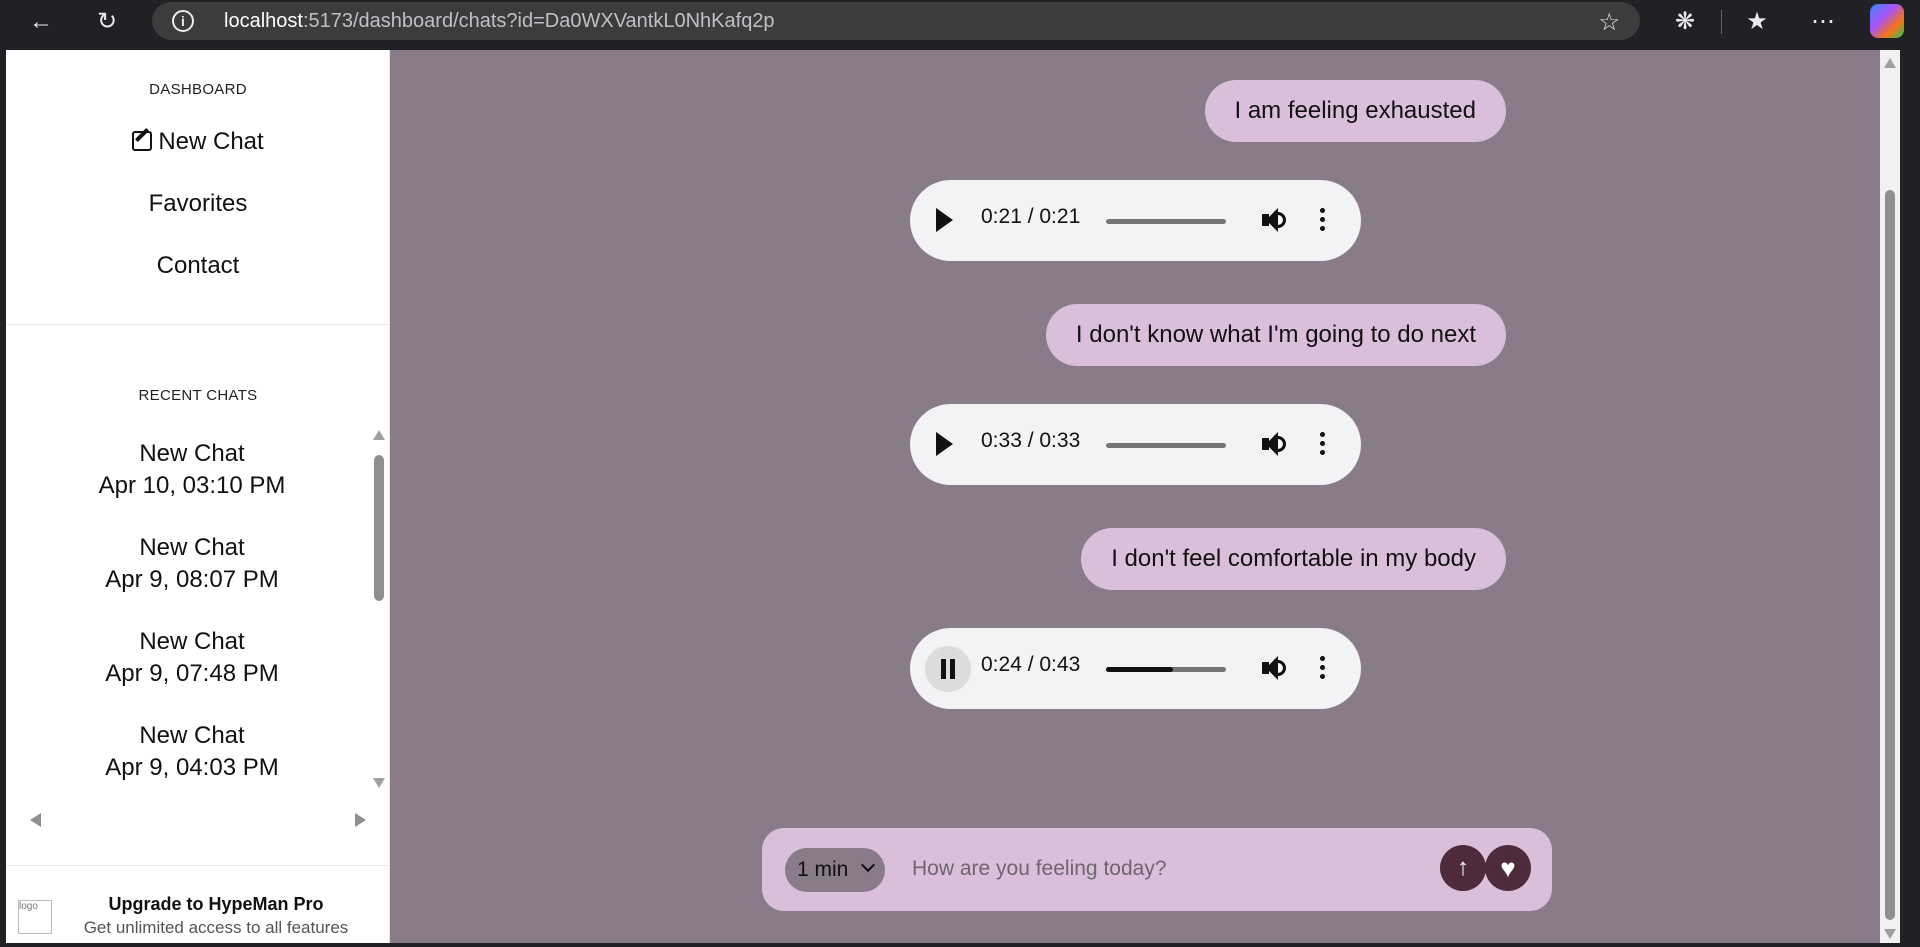 This screenshot has width=1920, height=947. I want to click on heart-icon: ♥, so click(1508, 868).